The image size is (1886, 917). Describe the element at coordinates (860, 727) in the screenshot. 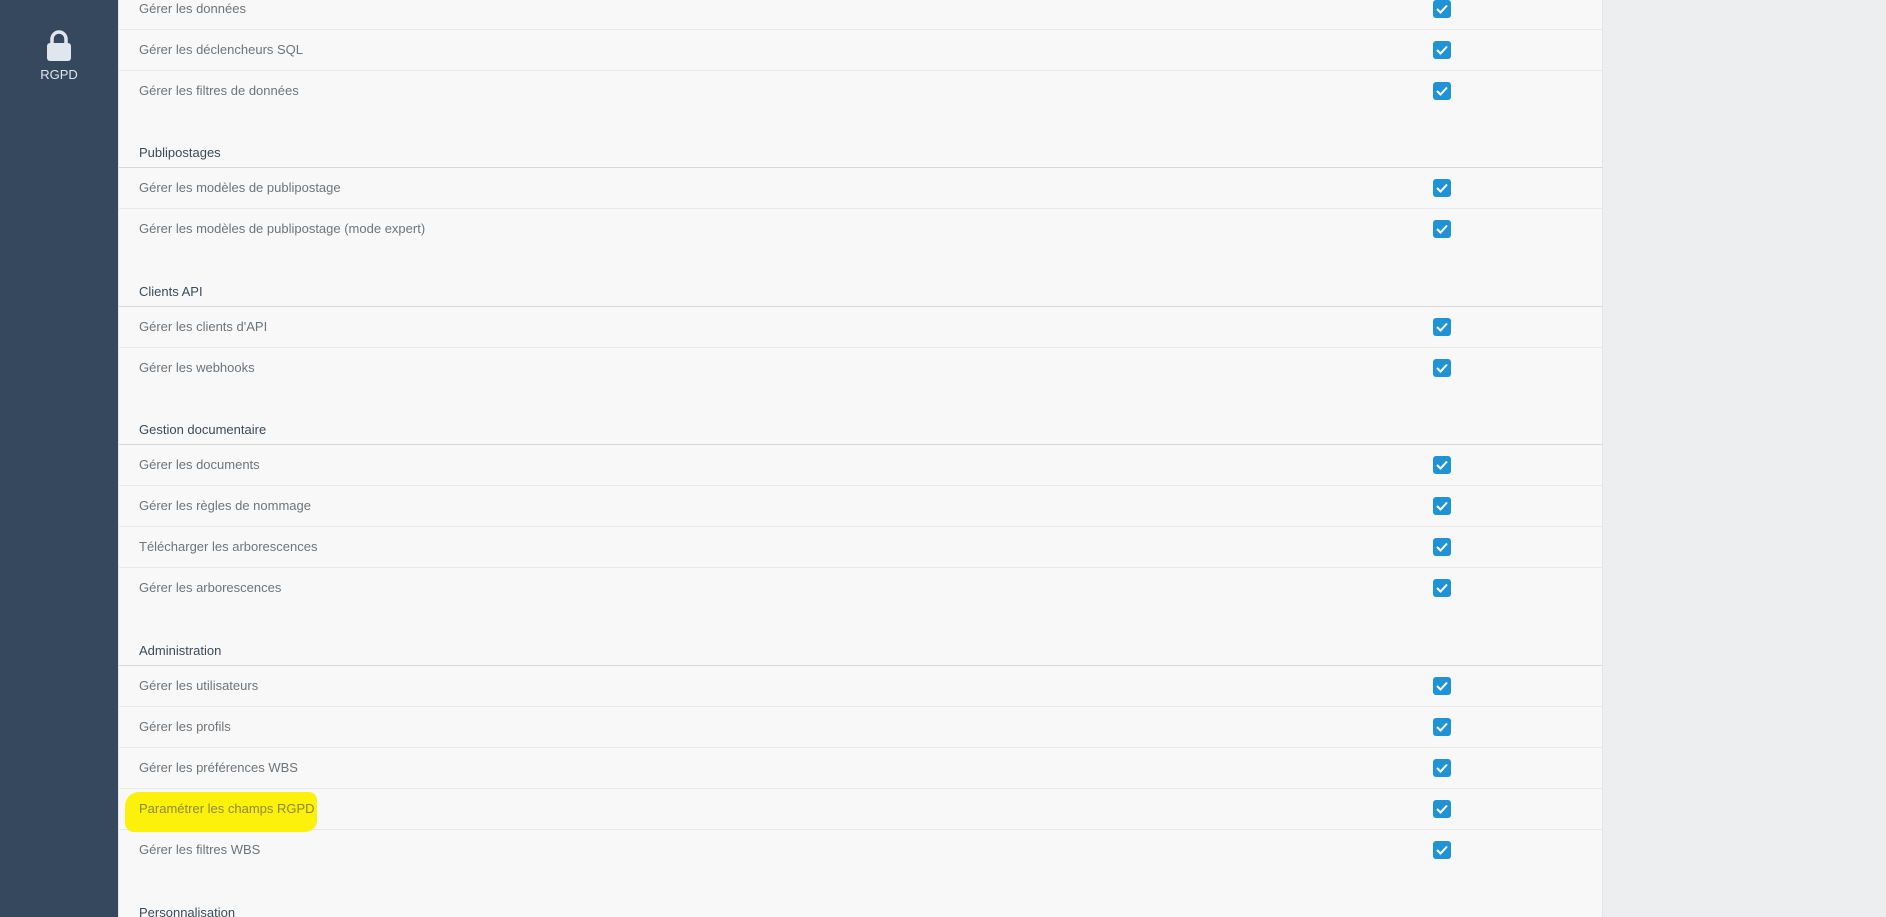

I see `permission-row: Gérer les profils` at that location.